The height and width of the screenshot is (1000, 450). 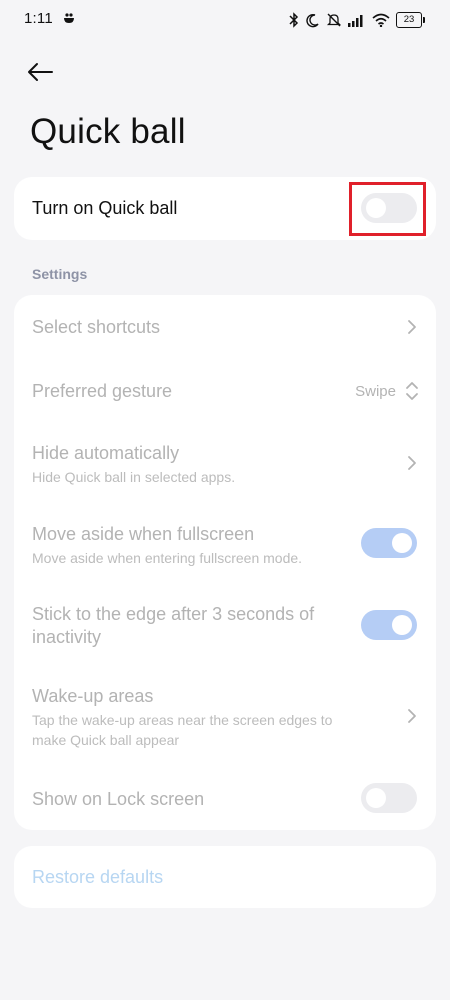 What do you see at coordinates (102, 391) in the screenshot?
I see `preferred-gesture-title: Preferred gesture` at bounding box center [102, 391].